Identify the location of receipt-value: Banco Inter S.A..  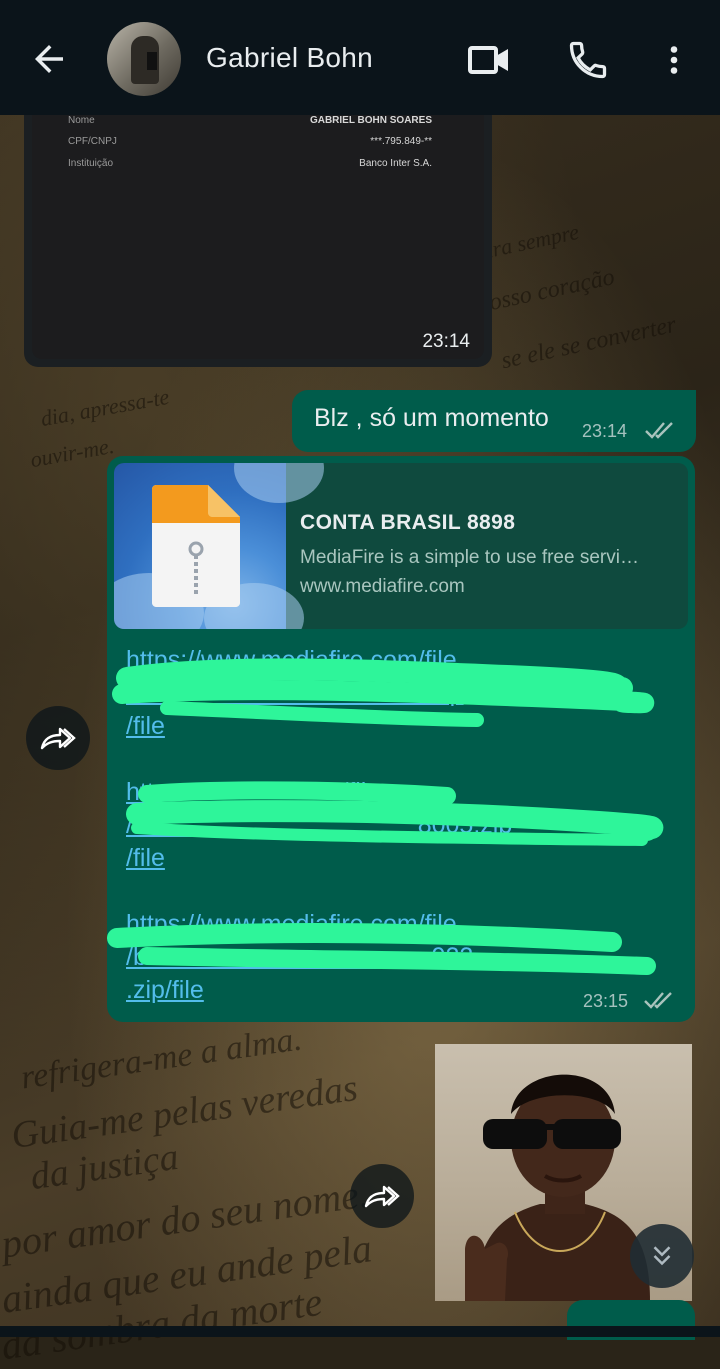
(395, 163).